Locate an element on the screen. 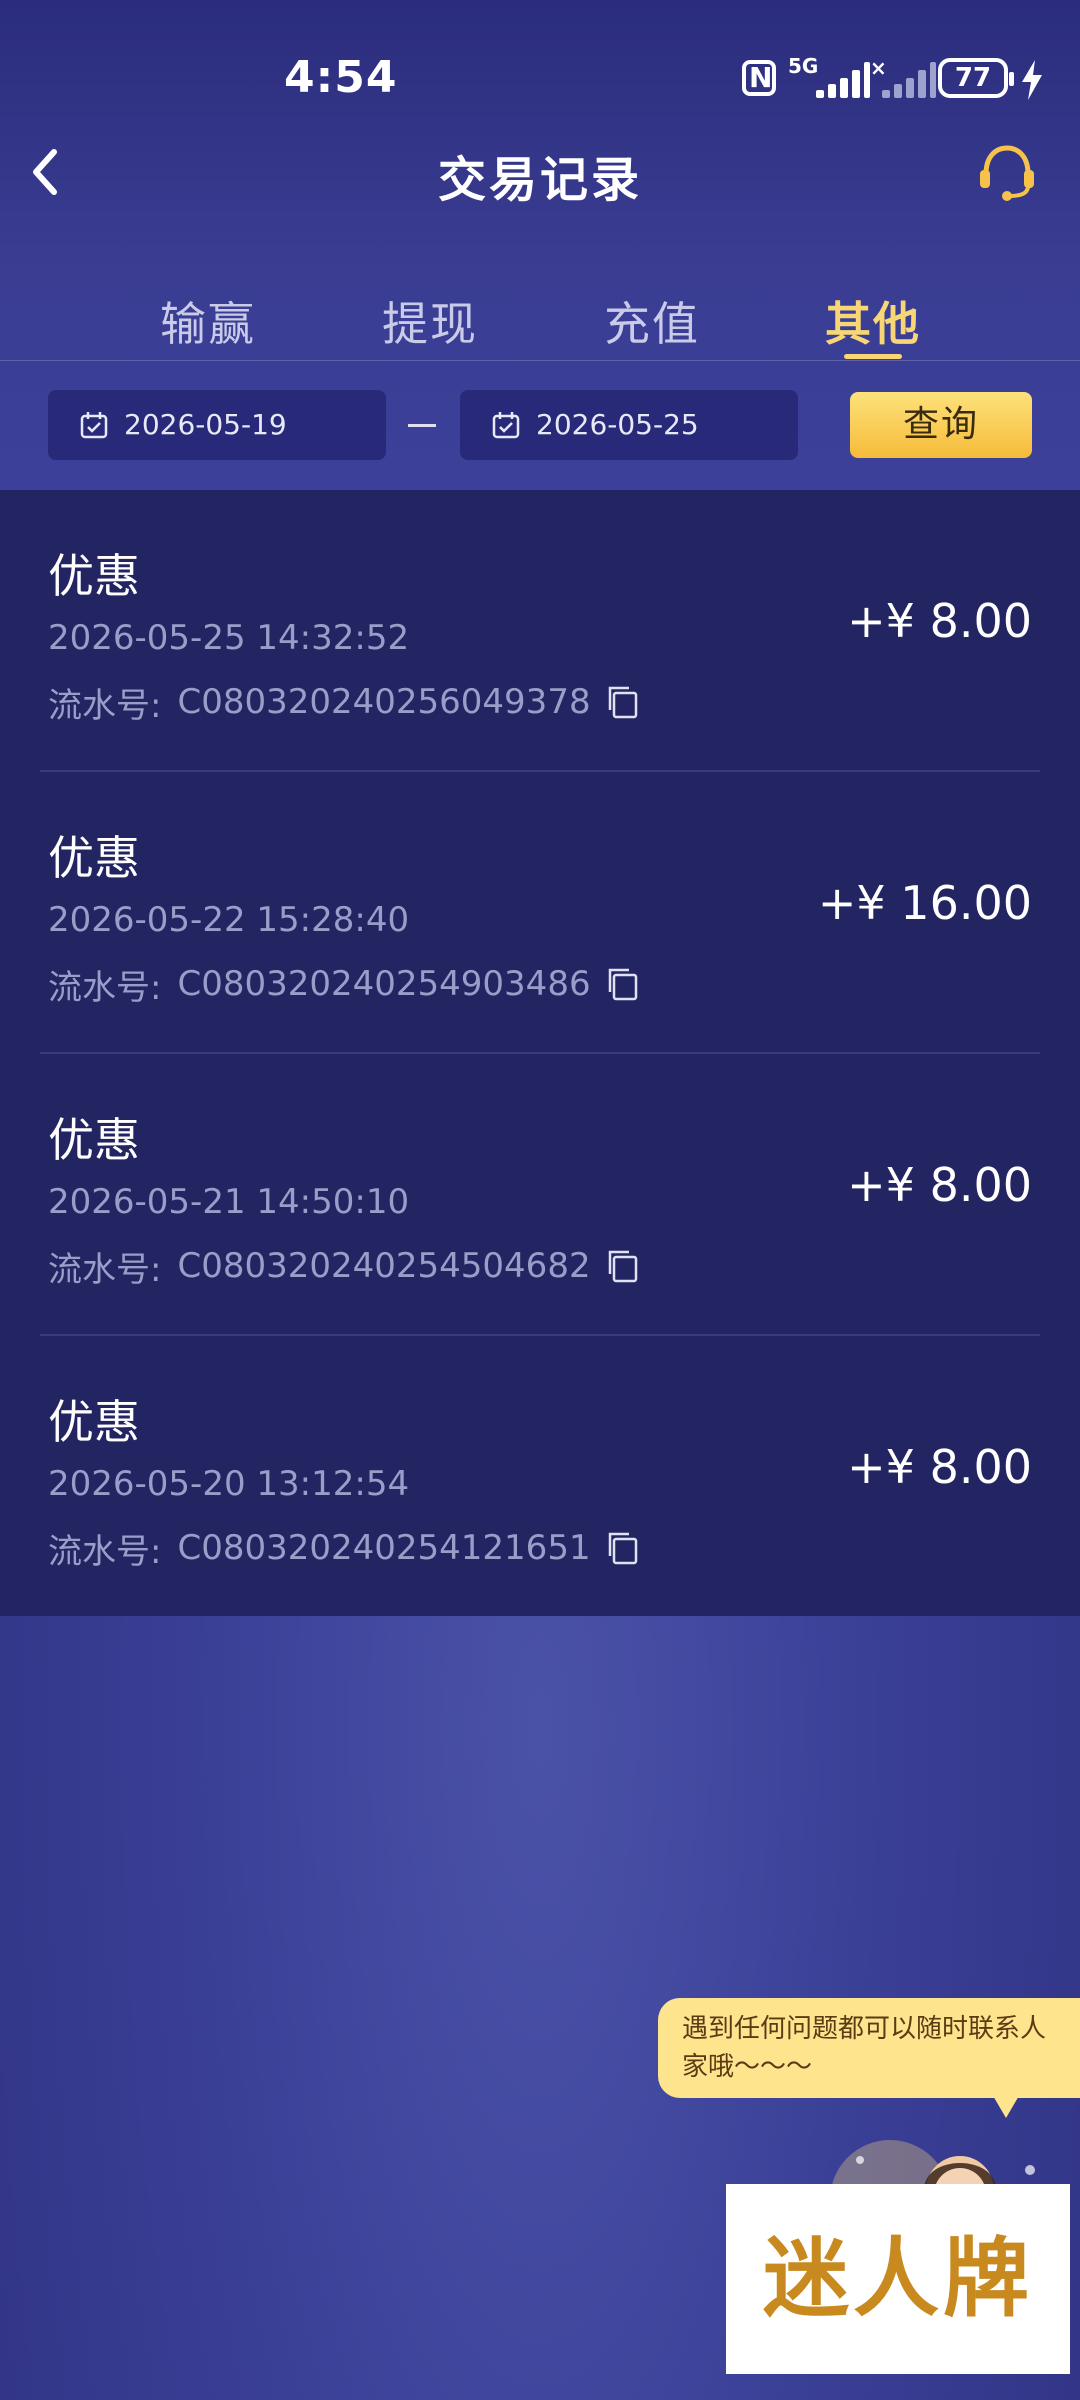  watermark-logo: 迷人牌 is located at coordinates (898, 2279).